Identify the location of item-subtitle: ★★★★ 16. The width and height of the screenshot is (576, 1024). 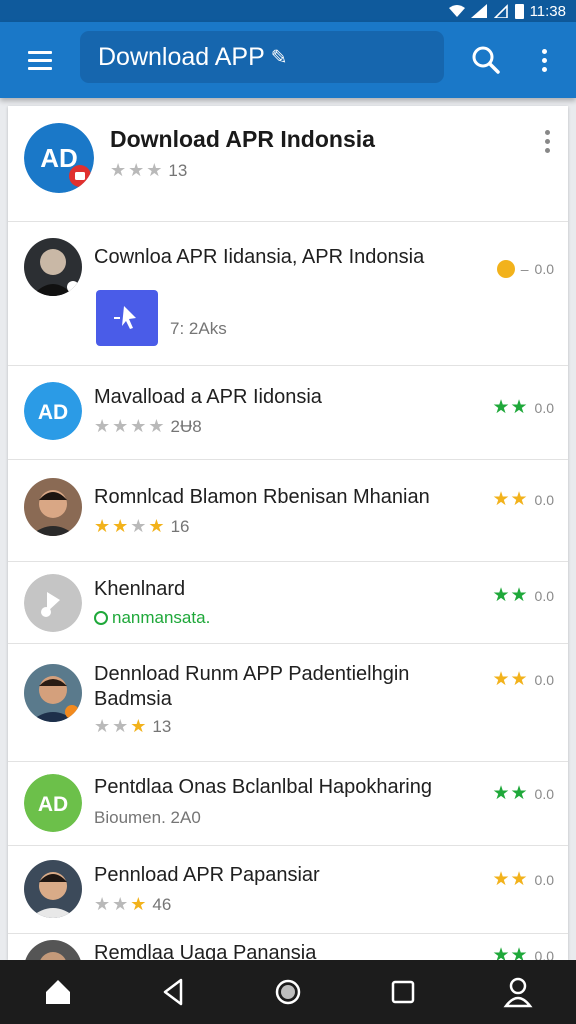
(142, 526).